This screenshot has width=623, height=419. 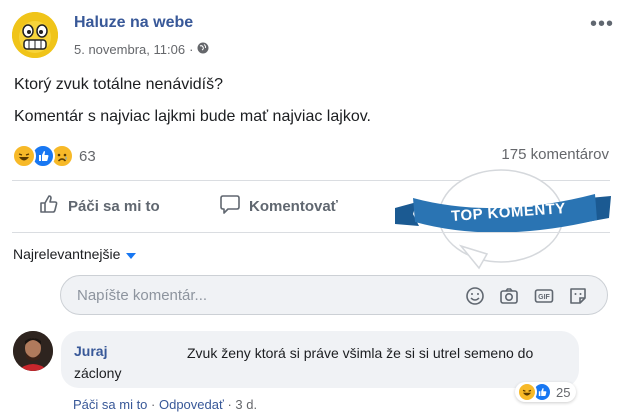 What do you see at coordinates (129, 49) in the screenshot?
I see `post-timestamp: 5. novembra, 11:06` at bounding box center [129, 49].